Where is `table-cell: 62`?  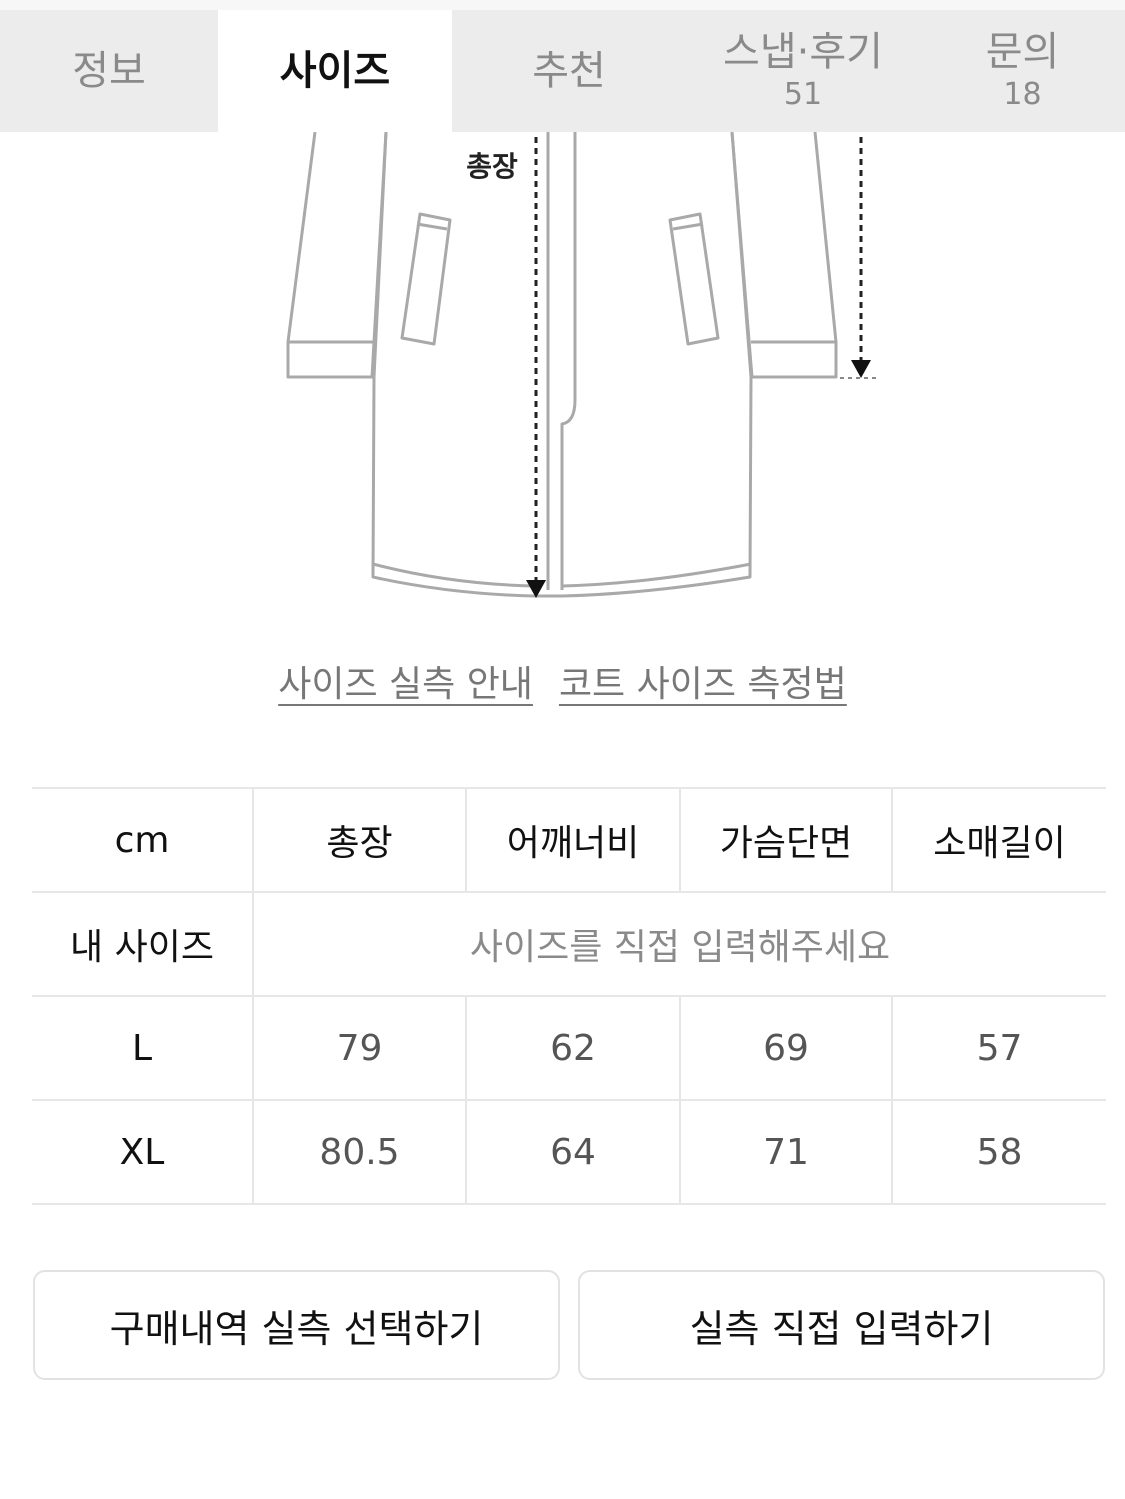
table-cell: 62 is located at coordinates (572, 1048).